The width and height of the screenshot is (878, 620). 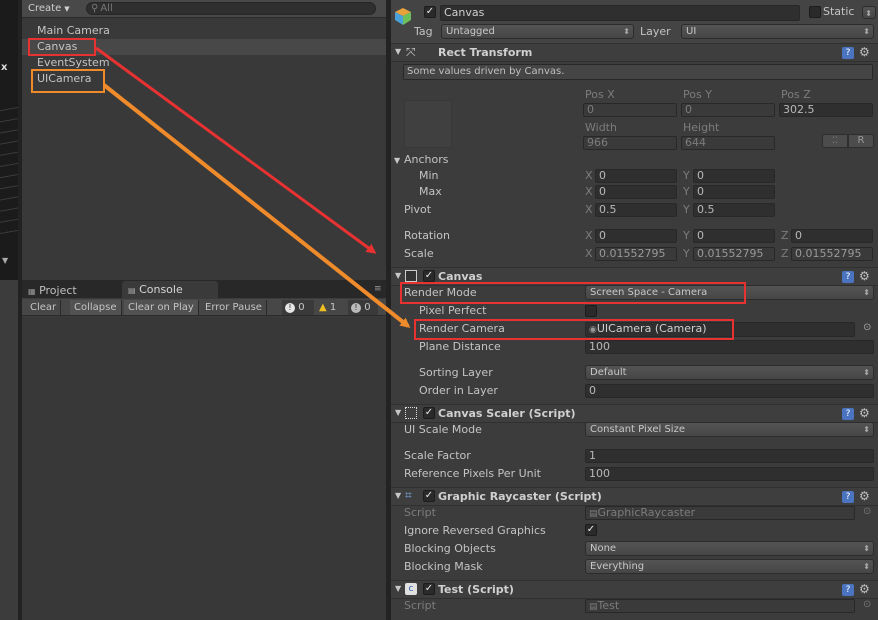 What do you see at coordinates (236, 150) in the screenshot?
I see `red-arrow` at bounding box center [236, 150].